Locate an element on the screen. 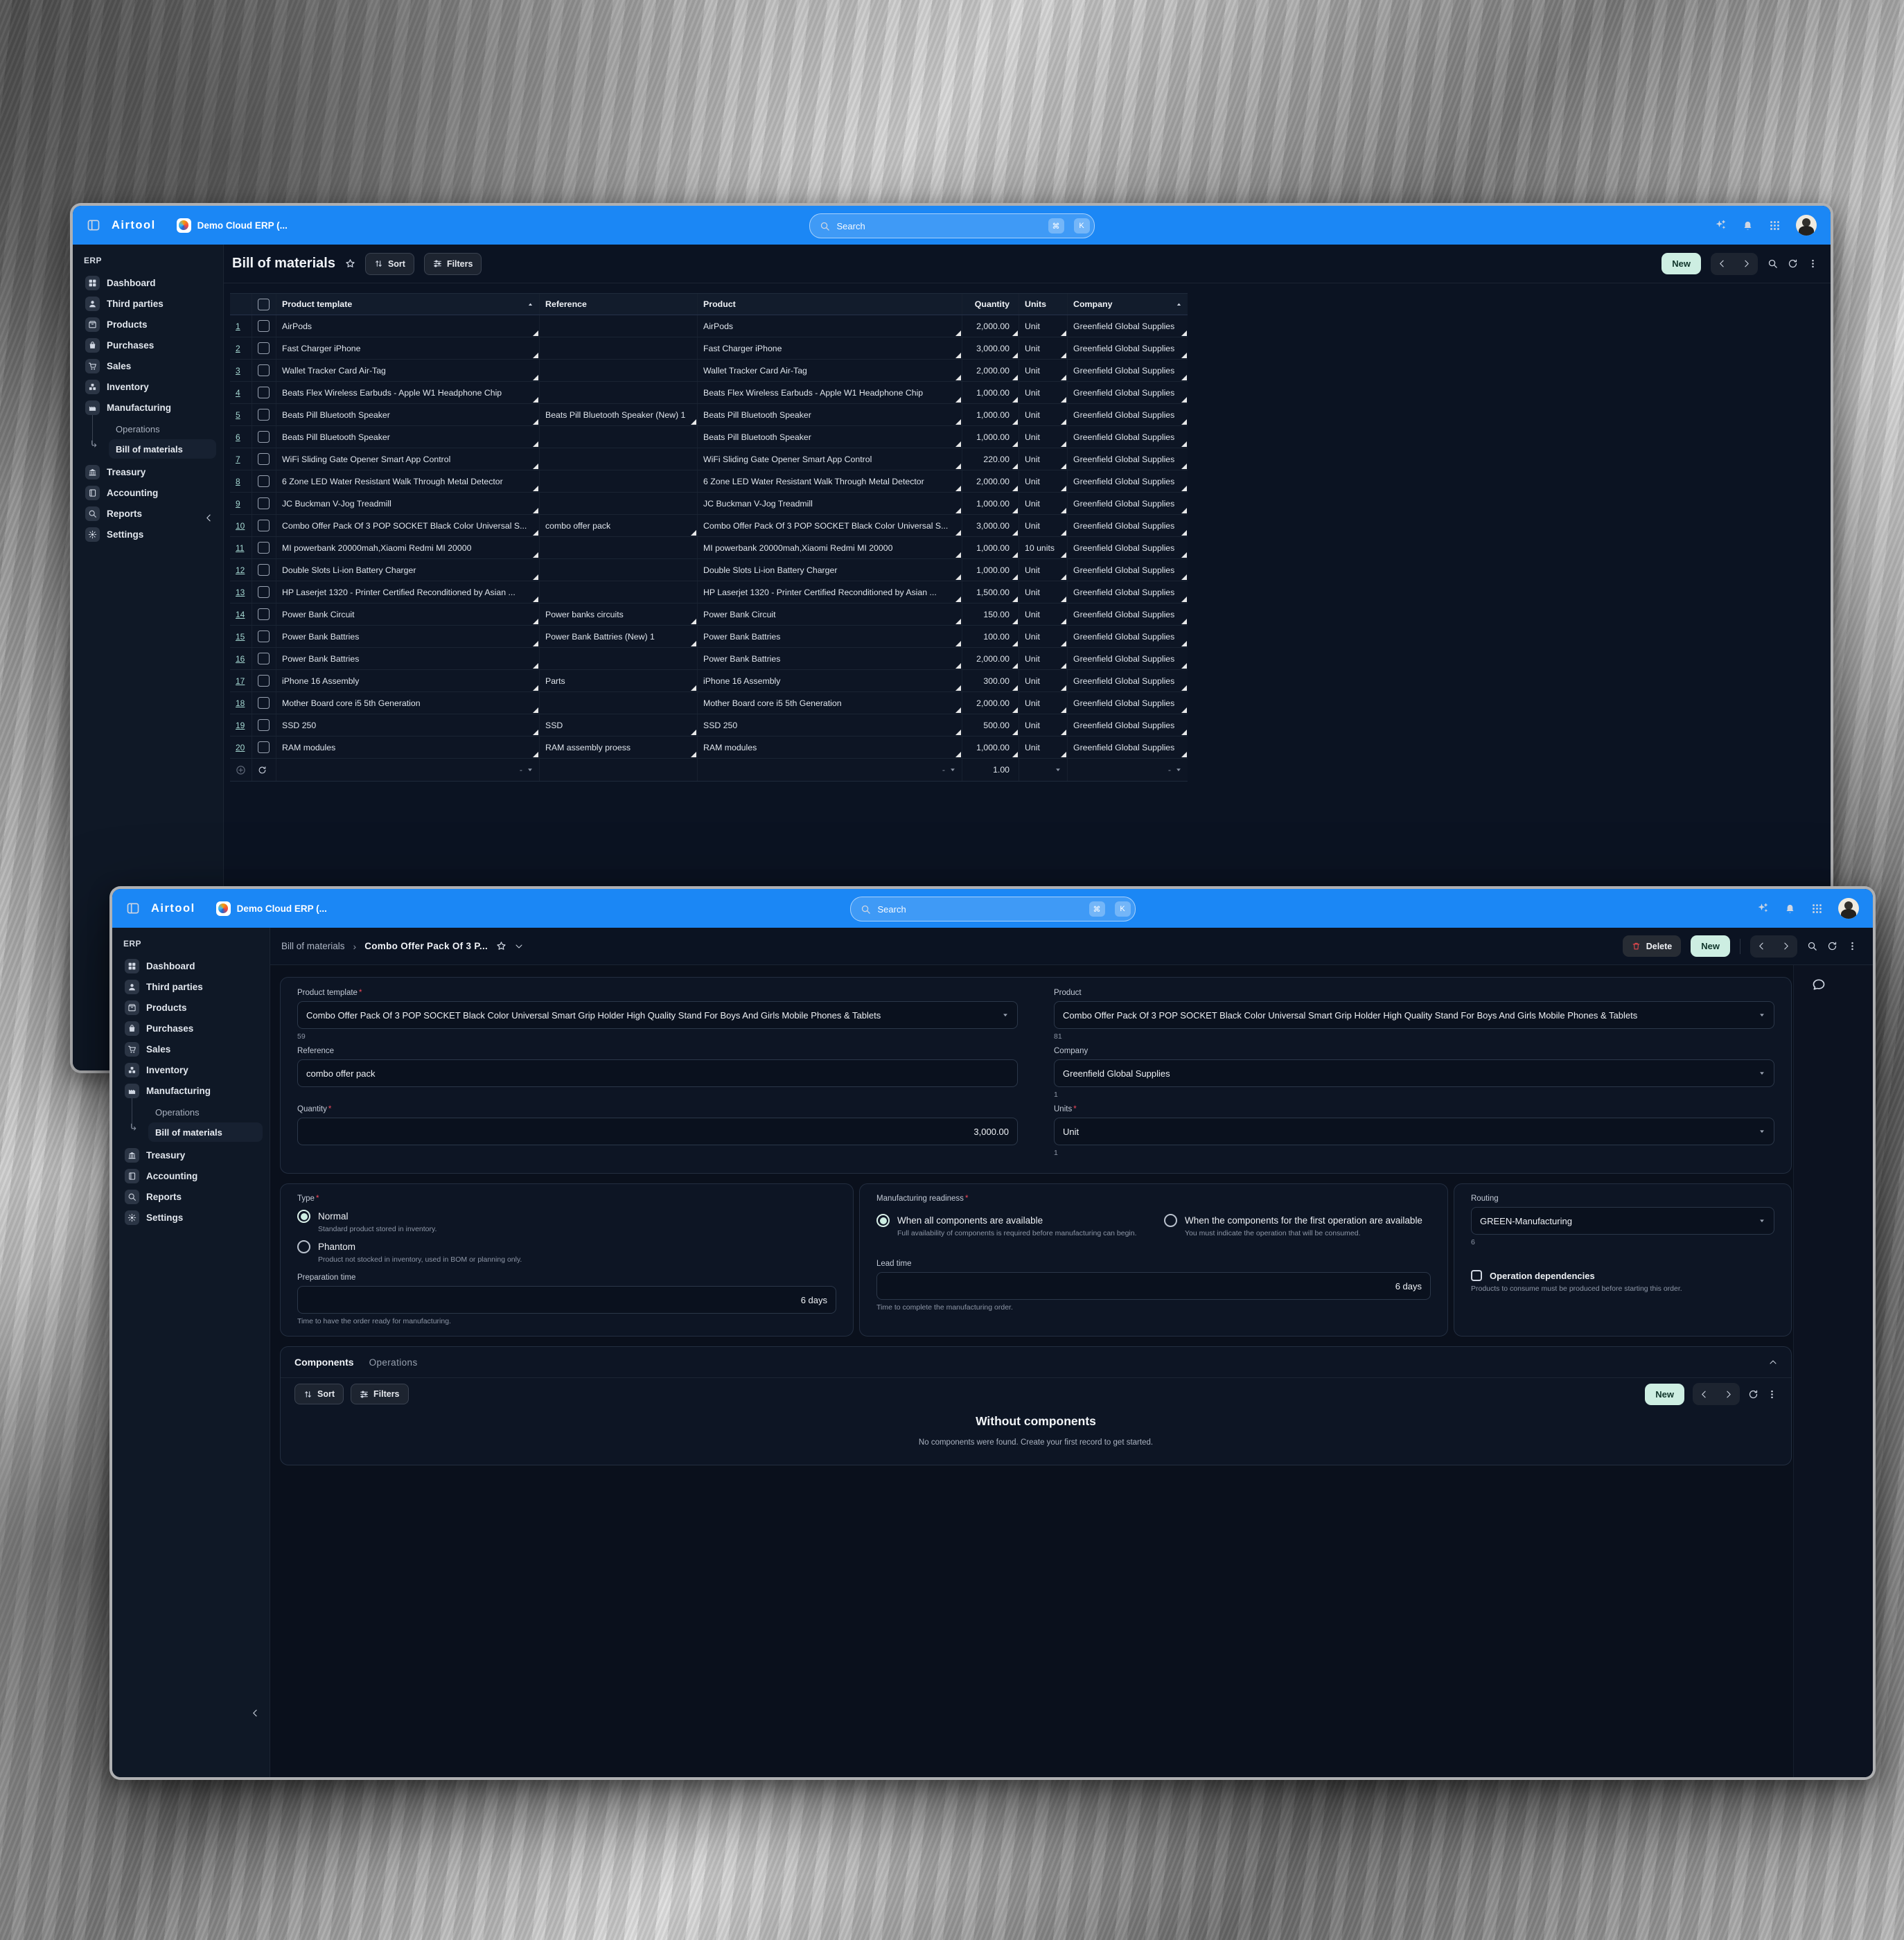  sort-button: Sort is located at coordinates (389, 263).